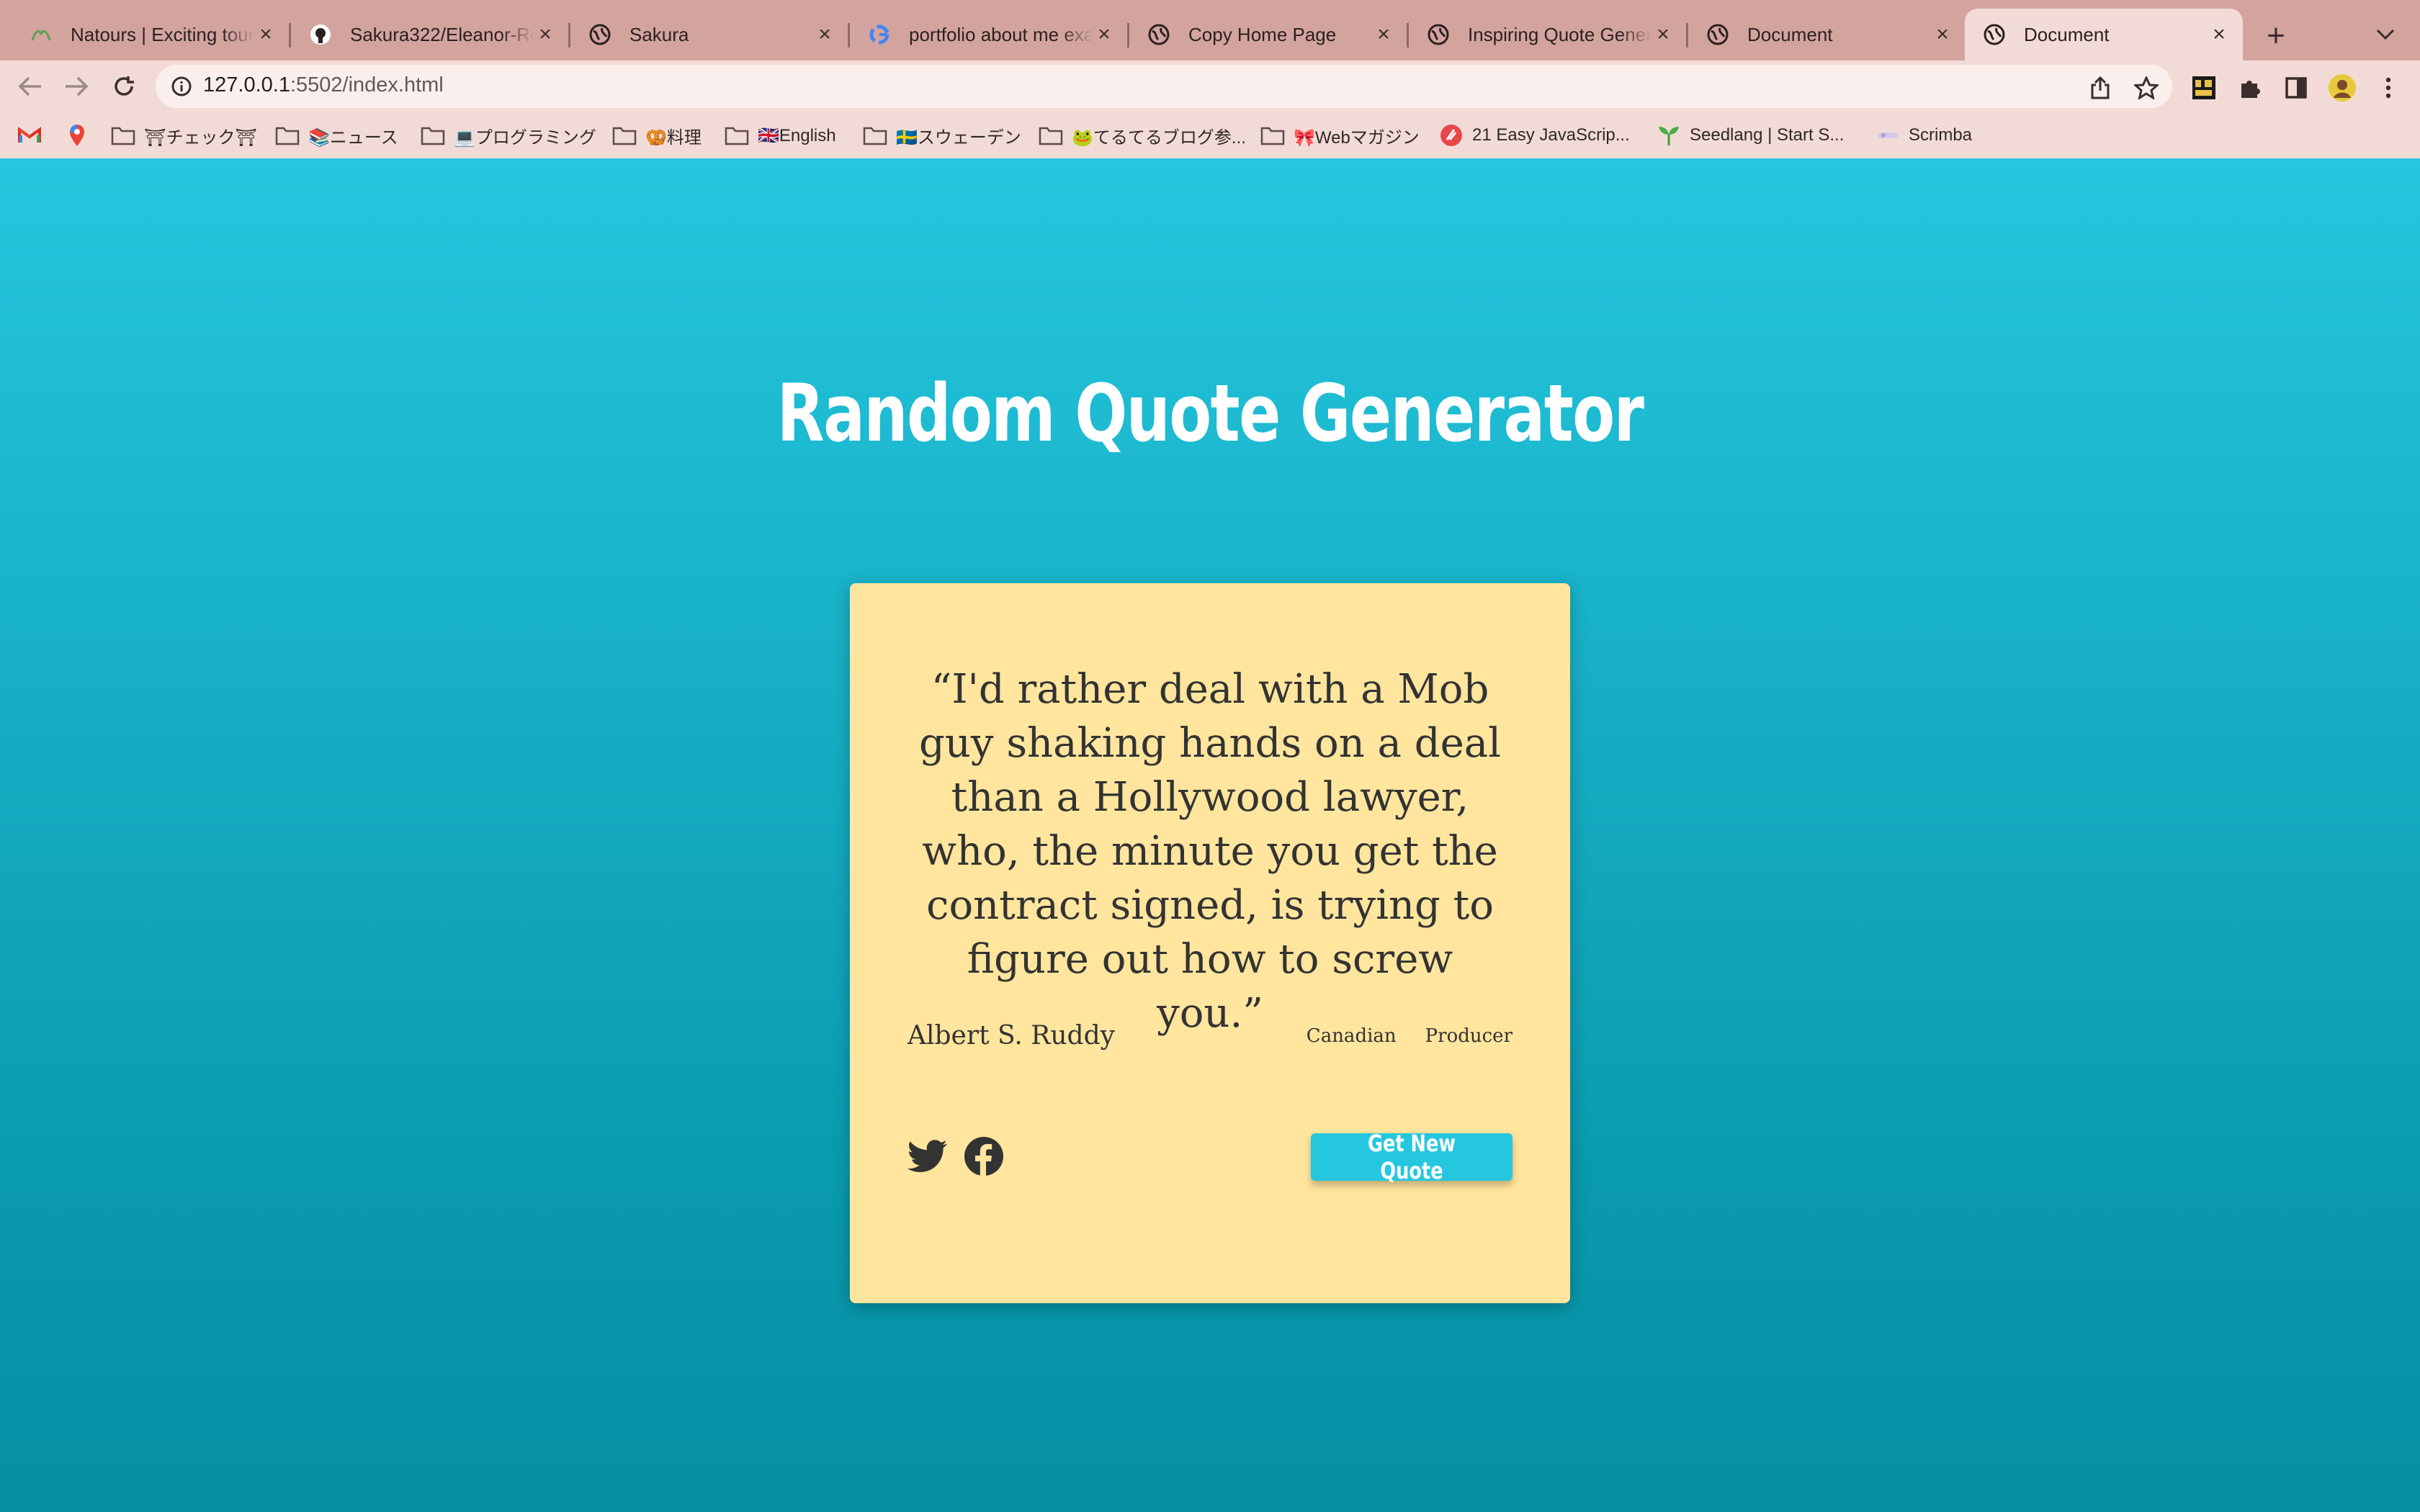 The image size is (2420, 1512). I want to click on bookmark-label: 📚ニュース, so click(353, 137).